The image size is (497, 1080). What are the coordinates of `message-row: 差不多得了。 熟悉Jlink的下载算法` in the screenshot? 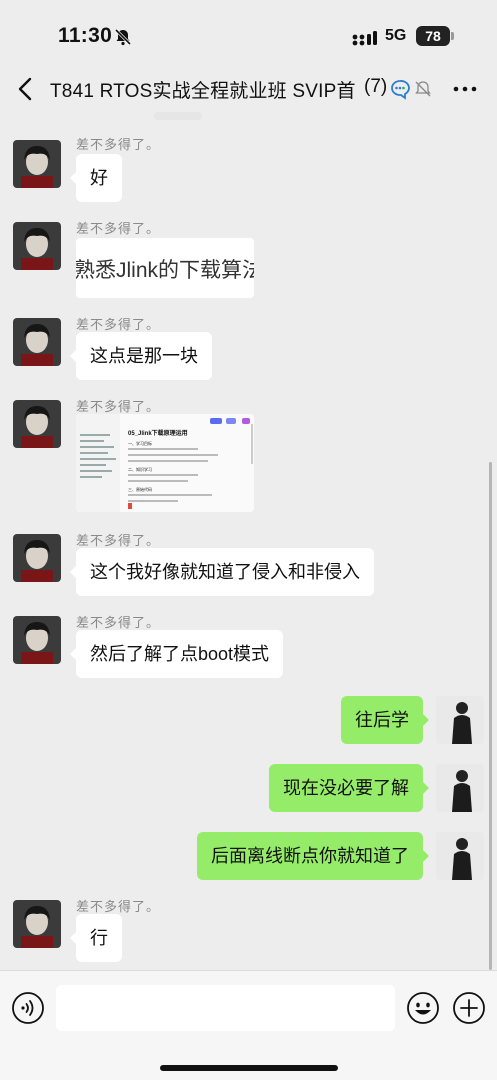 It's located at (248, 261).